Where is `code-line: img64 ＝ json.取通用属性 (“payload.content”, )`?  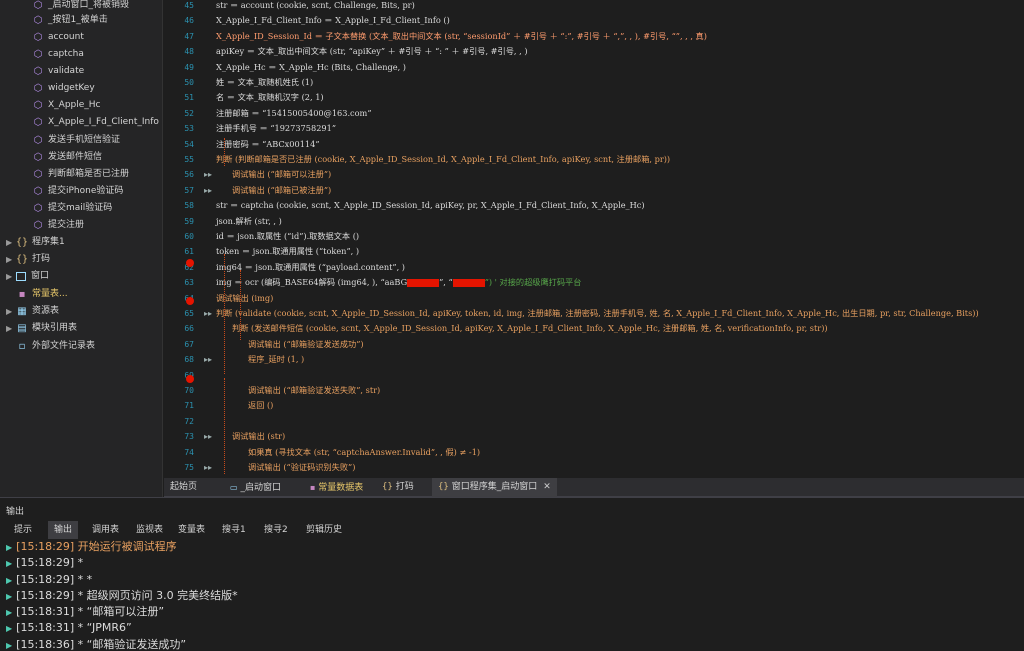 code-line: img64 ＝ json.取通用属性 (“payload.content”, ) is located at coordinates (310, 267).